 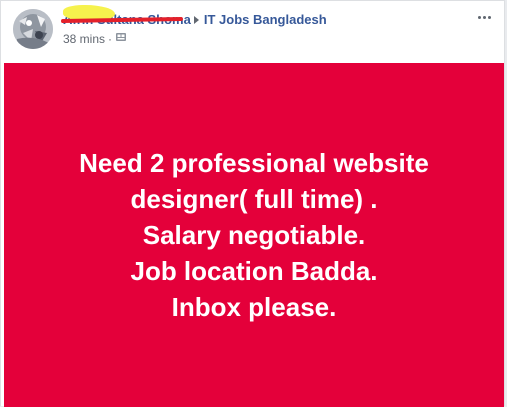 What do you see at coordinates (121, 39) in the screenshot?
I see `group-audience-icon` at bounding box center [121, 39].